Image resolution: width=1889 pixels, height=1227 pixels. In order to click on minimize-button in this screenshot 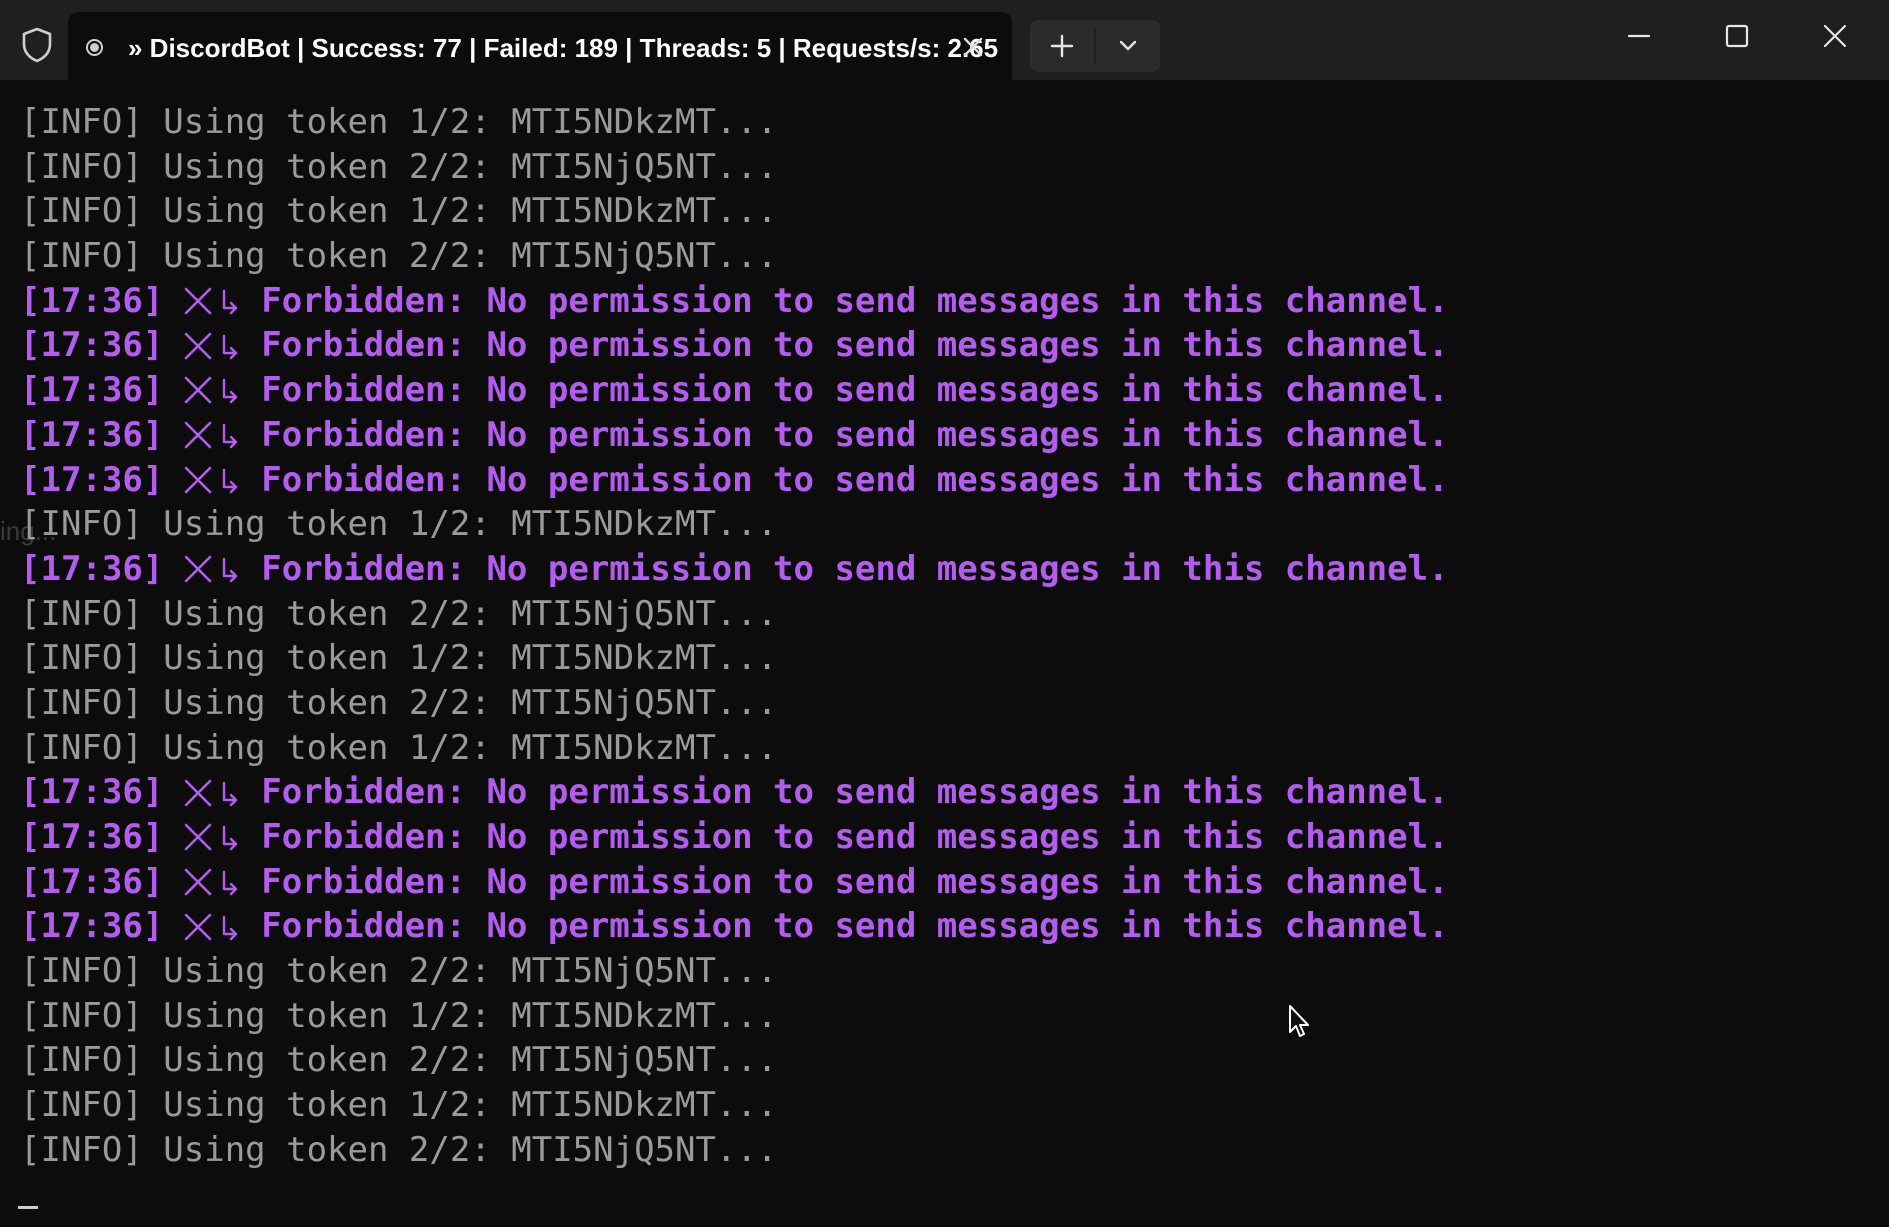, I will do `click(1639, 36)`.